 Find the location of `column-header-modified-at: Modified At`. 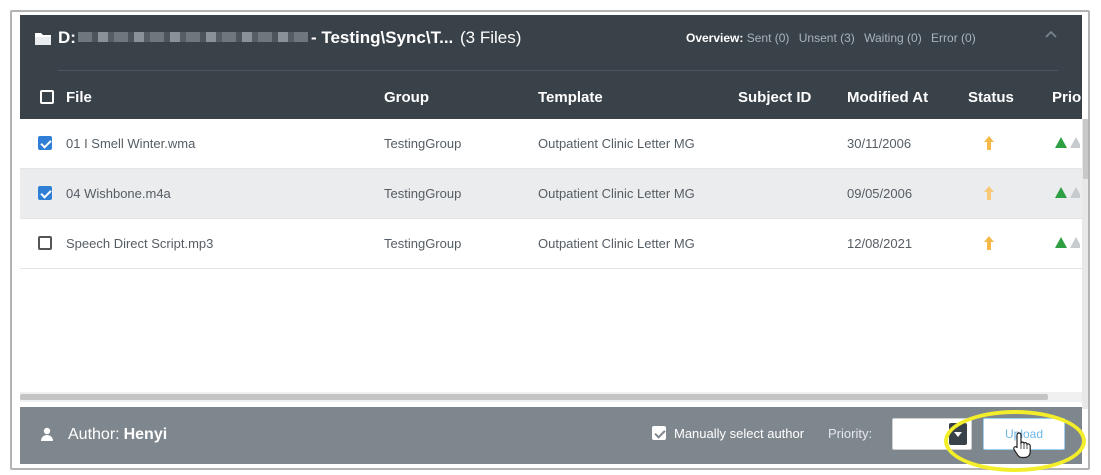

column-header-modified-at: Modified At is located at coordinates (887, 97).